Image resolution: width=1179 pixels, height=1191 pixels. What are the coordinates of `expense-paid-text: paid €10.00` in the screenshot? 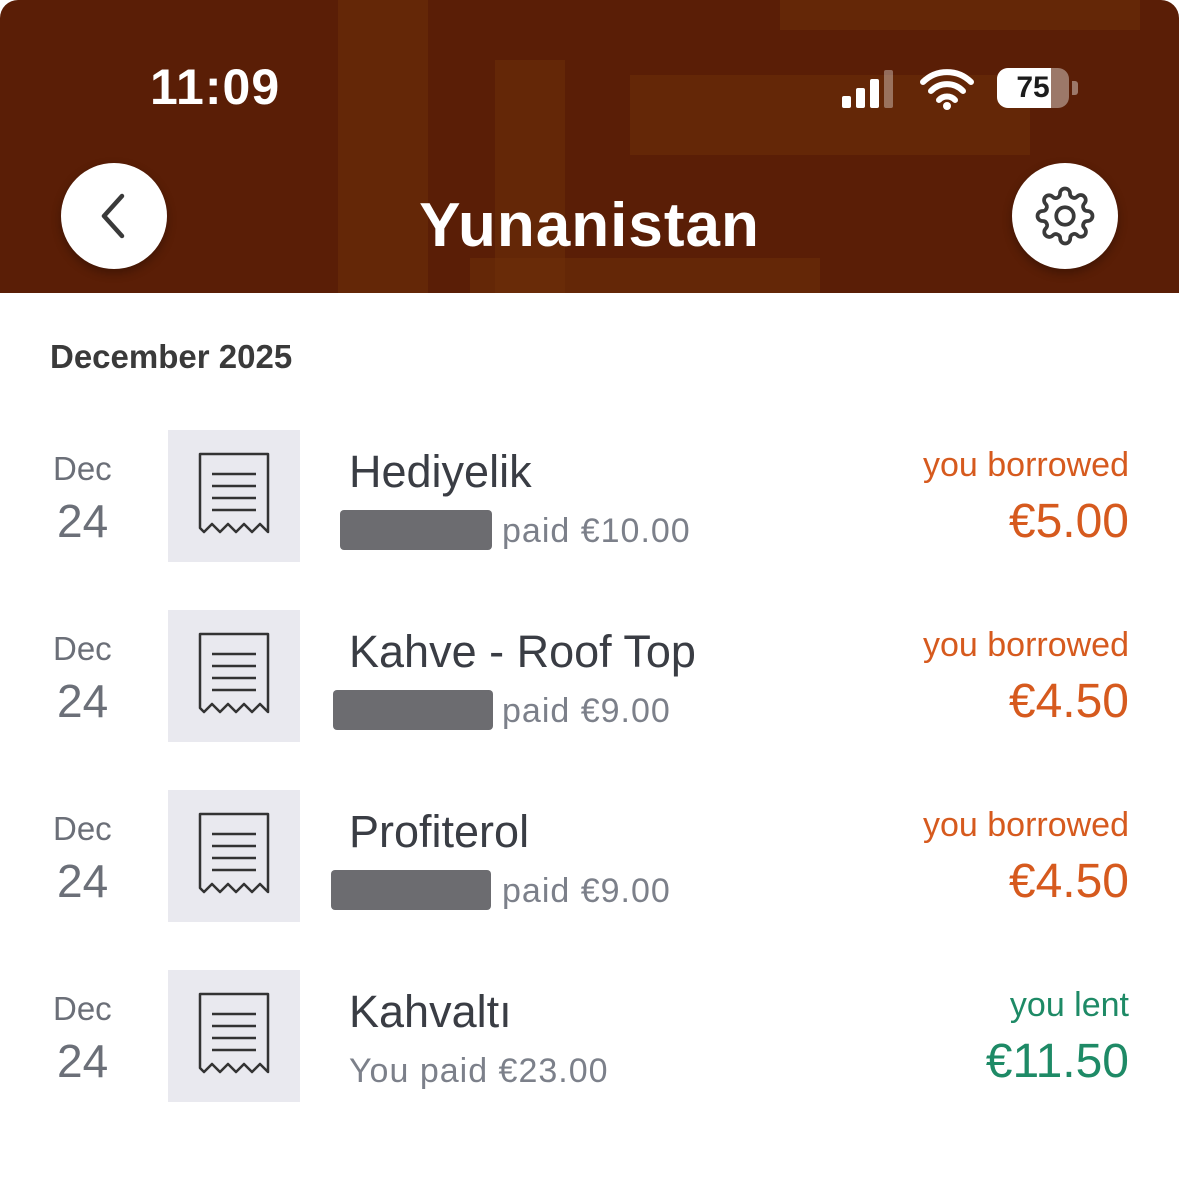 It's located at (596, 531).